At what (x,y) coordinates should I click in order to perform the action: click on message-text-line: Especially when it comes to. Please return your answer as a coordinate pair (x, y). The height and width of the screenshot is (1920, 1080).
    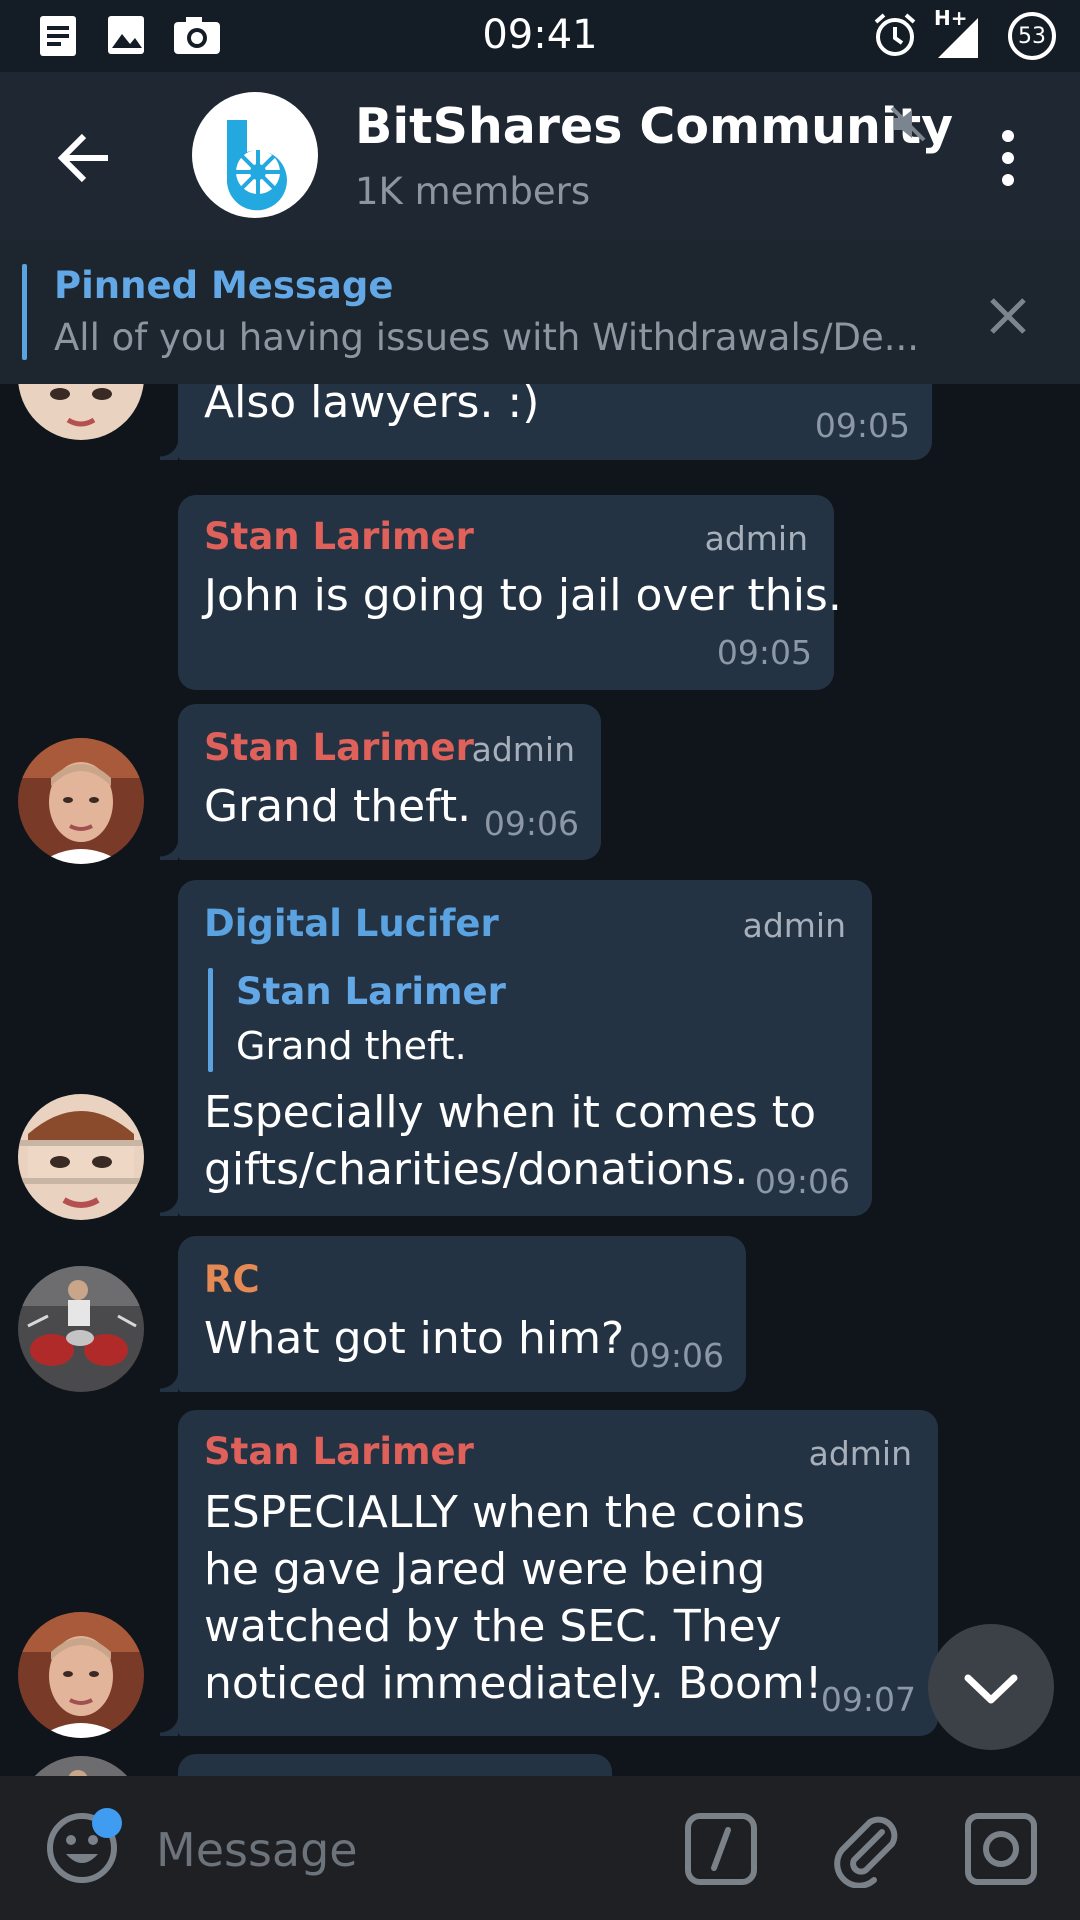
    Looking at the image, I should click on (510, 1112).